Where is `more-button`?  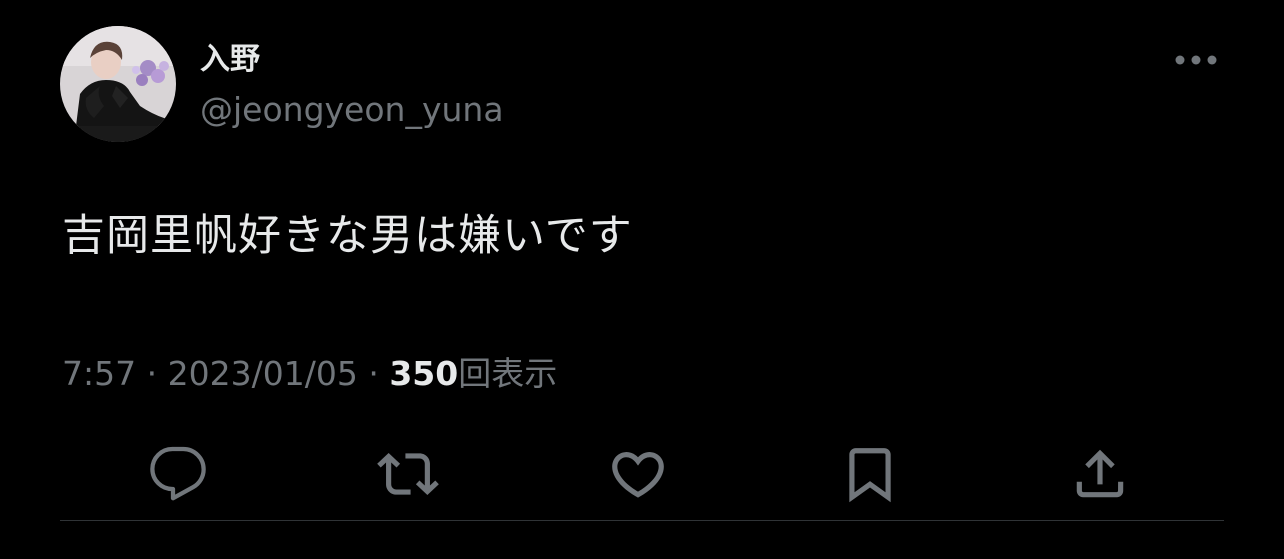
more-button is located at coordinates (1196, 60).